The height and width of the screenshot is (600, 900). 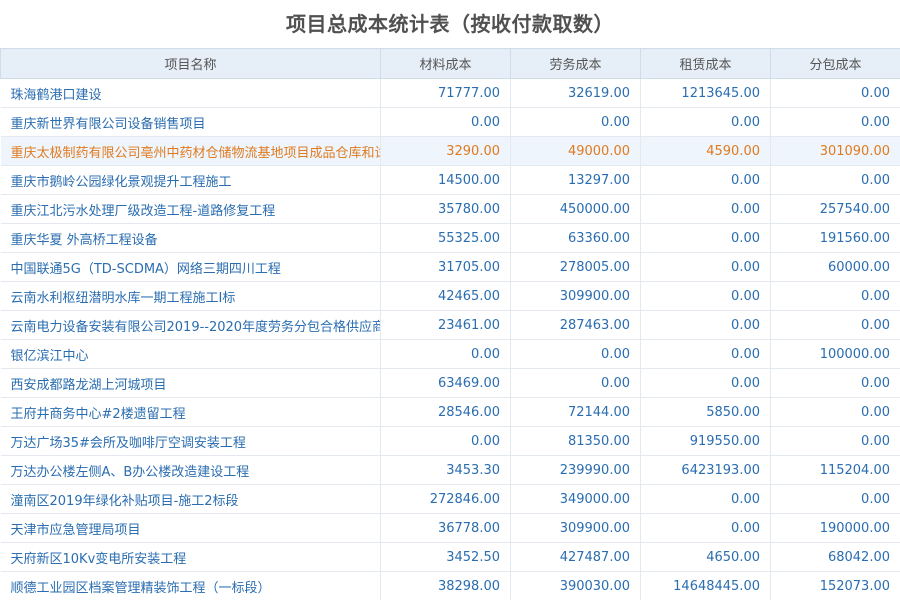 What do you see at coordinates (705, 63) in the screenshot?
I see `column-header-rental-cost: 租赁成本` at bounding box center [705, 63].